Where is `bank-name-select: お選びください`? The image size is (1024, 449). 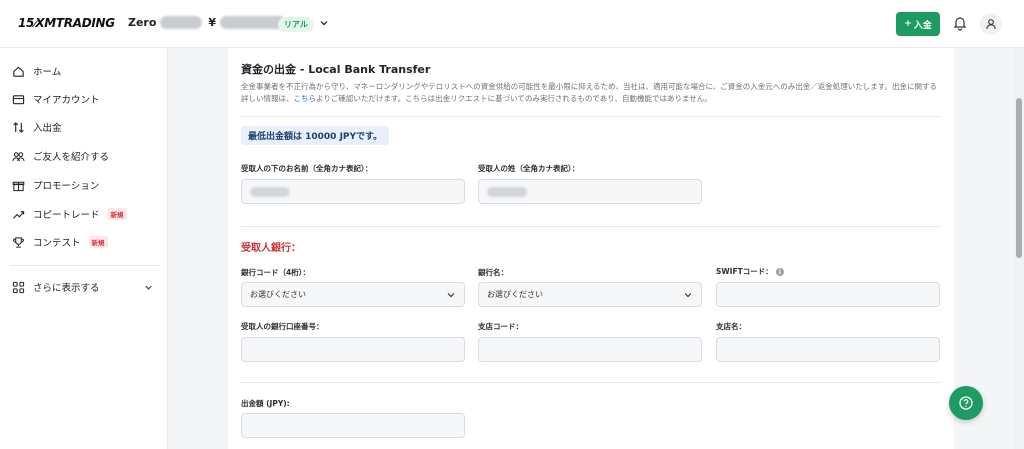 bank-name-select: お選びください is located at coordinates (590, 294).